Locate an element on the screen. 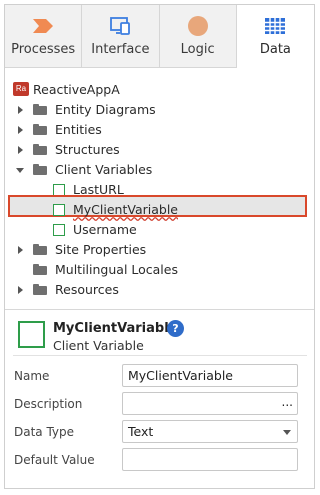 This screenshot has height=495, width=320. tab-bar: Processes Interface Logic Data is located at coordinates (159, 36).